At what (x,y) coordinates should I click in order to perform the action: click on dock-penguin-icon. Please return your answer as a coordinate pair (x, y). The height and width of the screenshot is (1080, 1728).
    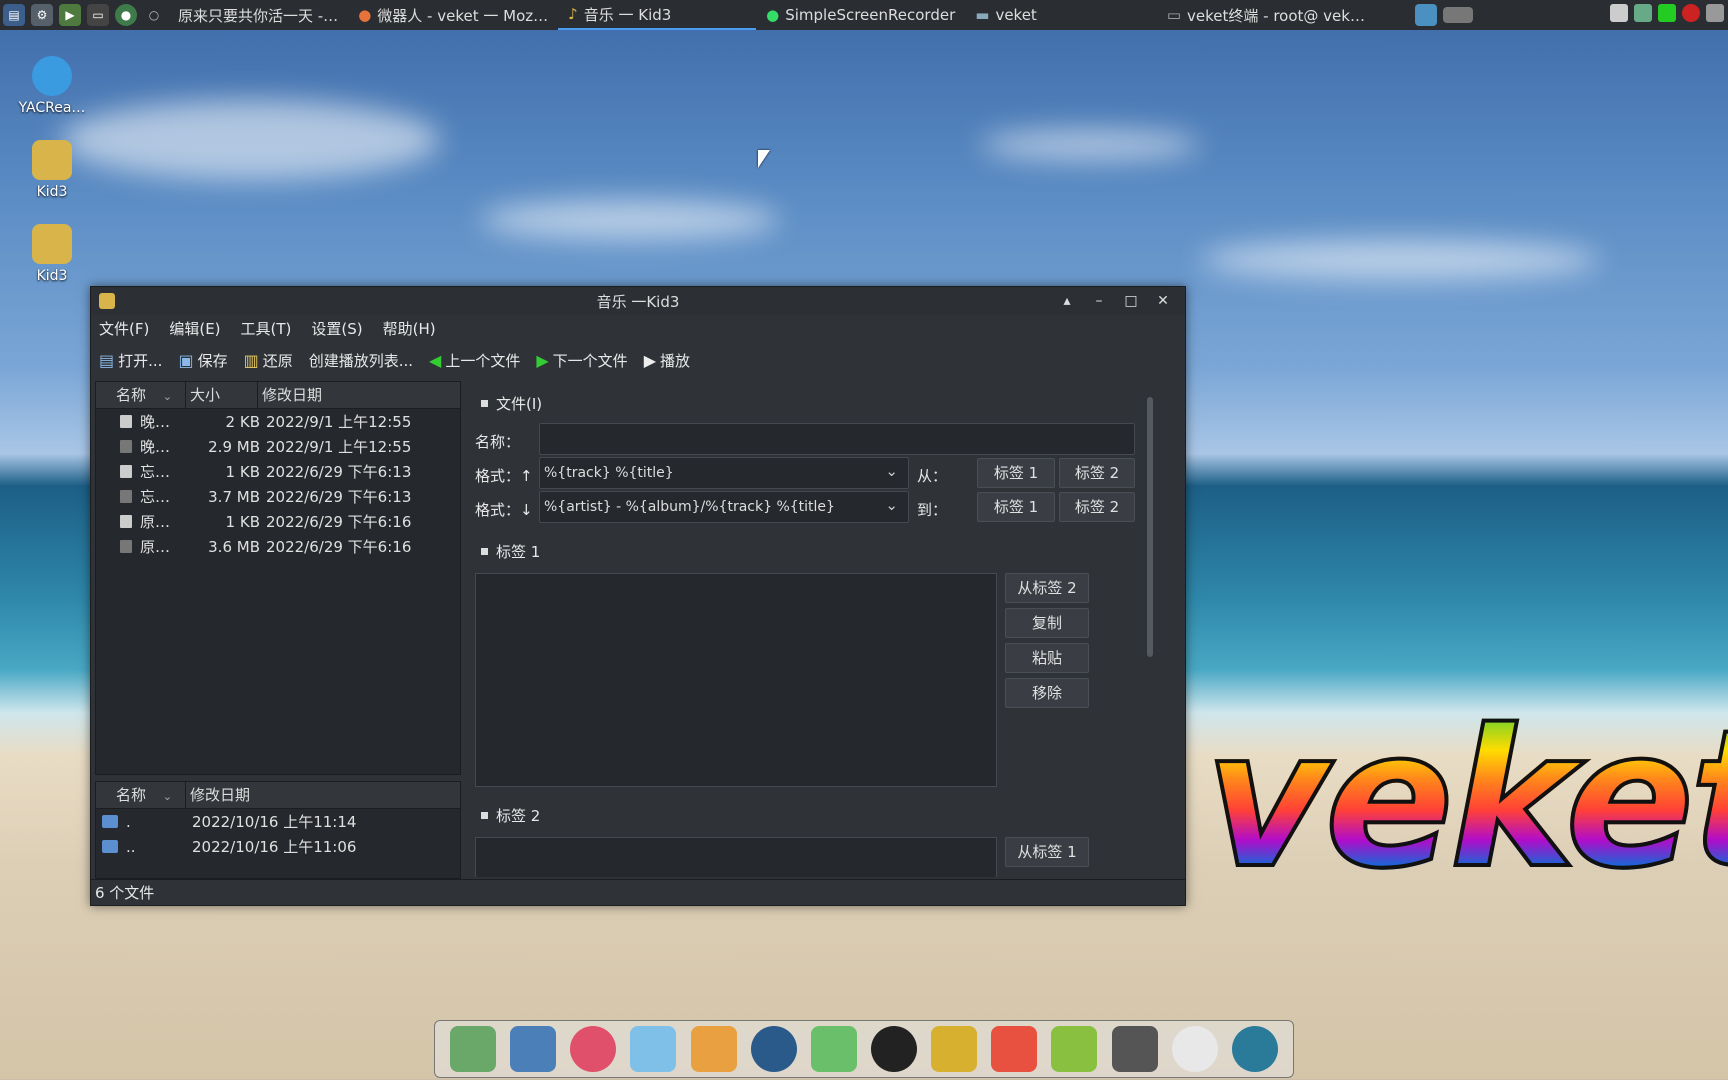
    Looking at the image, I should click on (894, 1049).